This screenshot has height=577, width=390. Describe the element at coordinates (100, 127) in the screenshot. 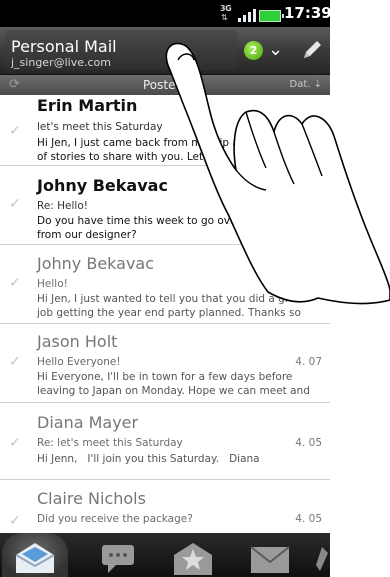

I see `email-subject: let's meet this Saturday` at that location.